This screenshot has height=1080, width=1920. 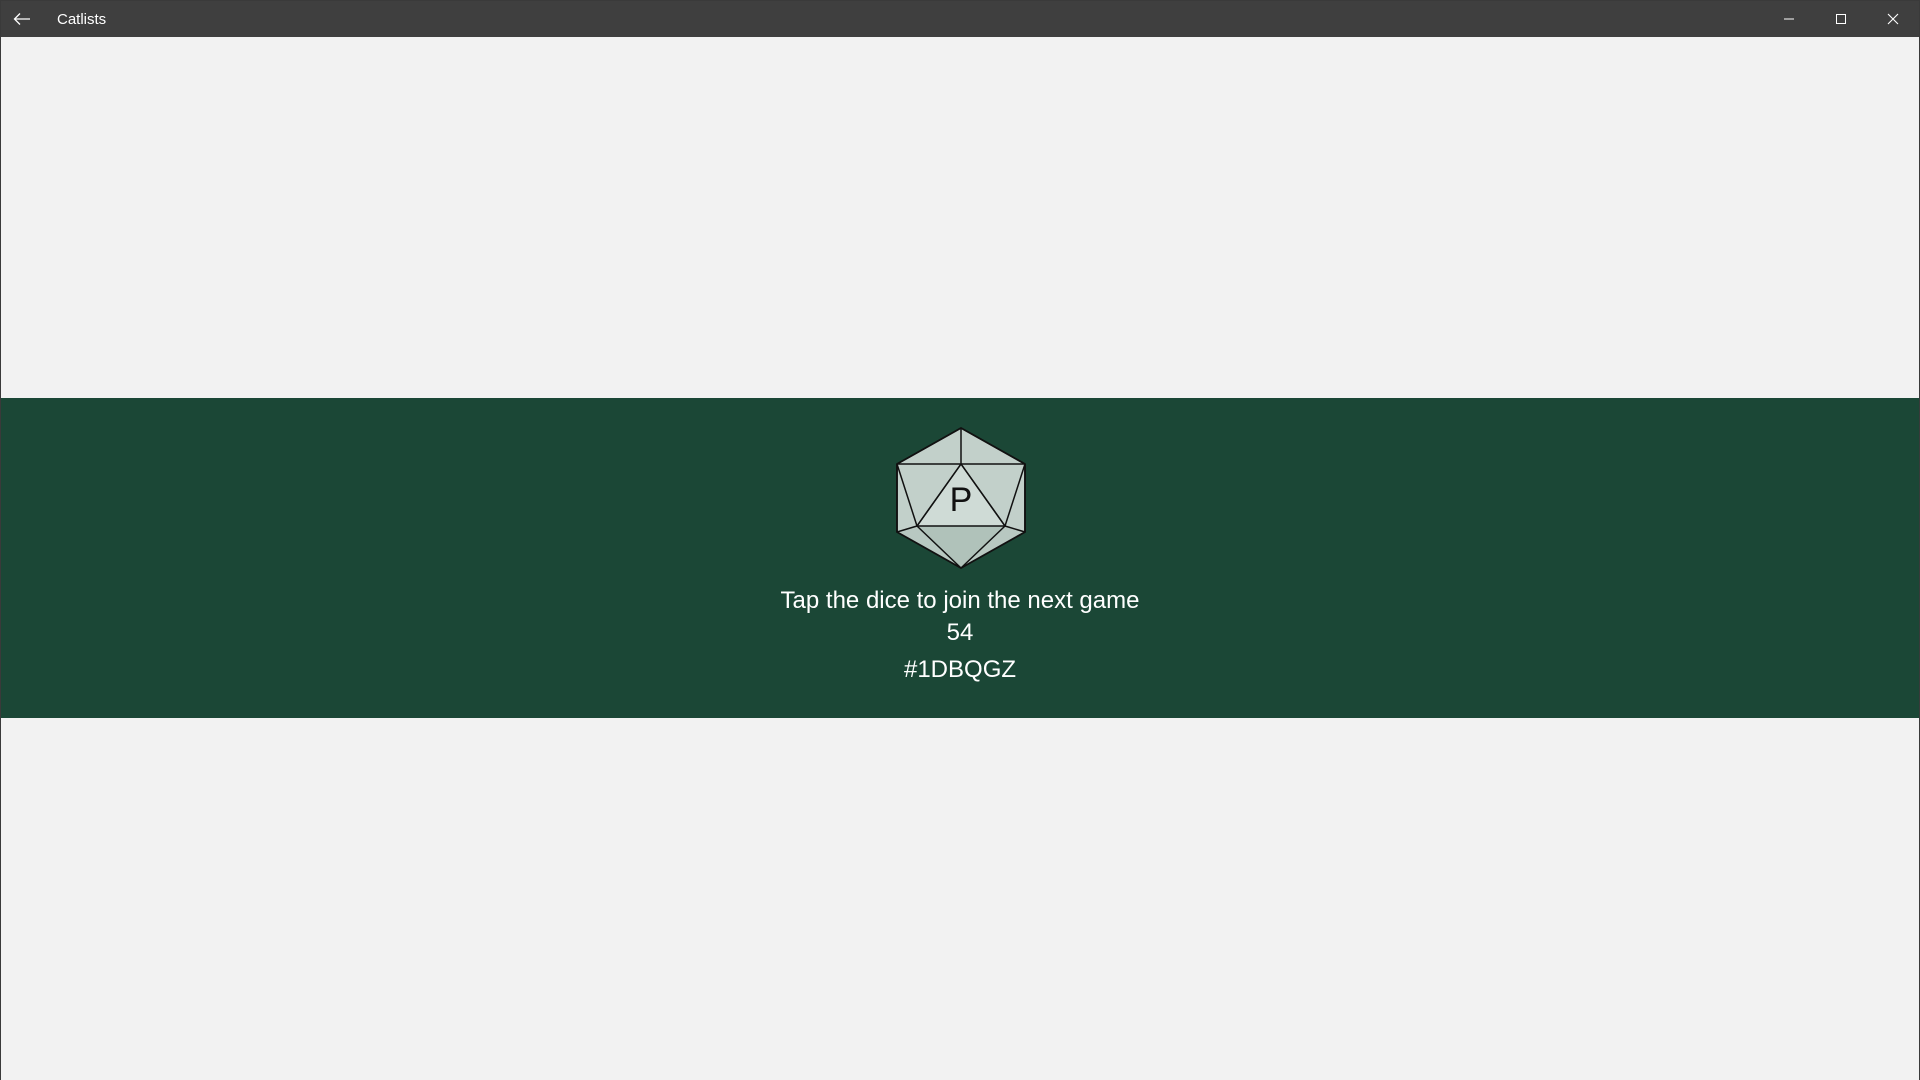 I want to click on close-button, so click(x=1893, y=19).